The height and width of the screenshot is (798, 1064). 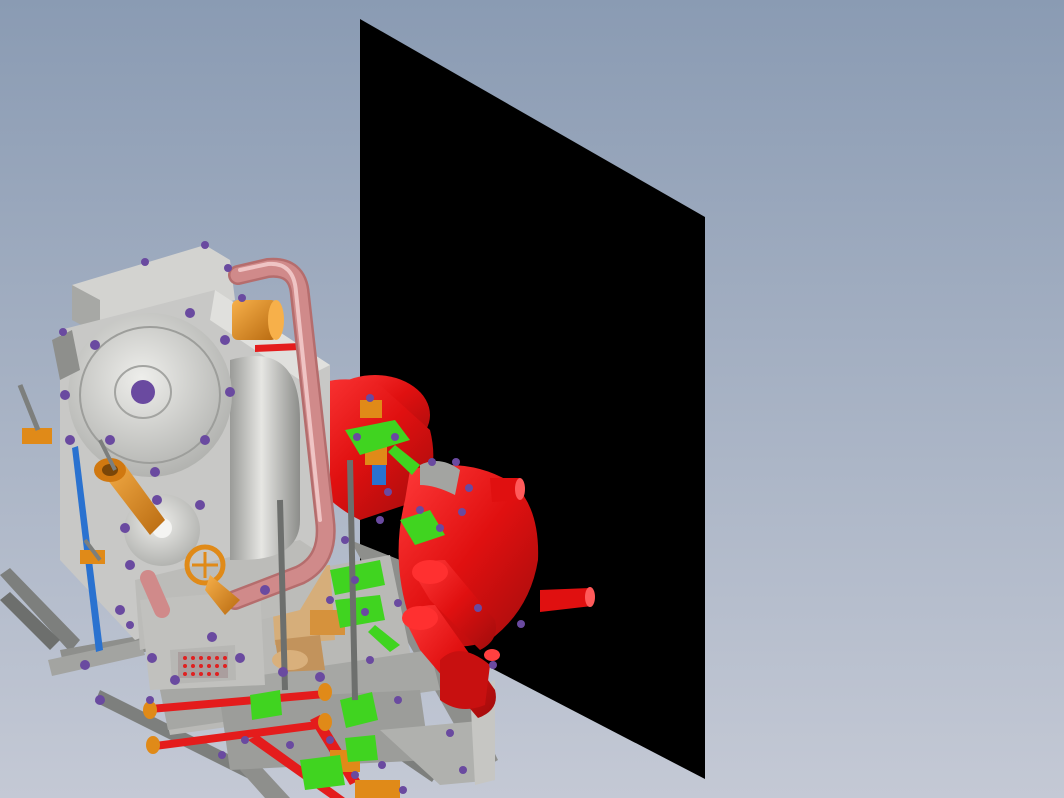 I want to click on mesh-grille, so click(x=203, y=665).